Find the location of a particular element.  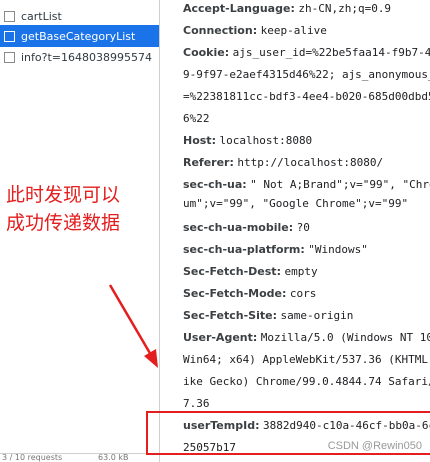

arrow-head is located at coordinates (151, 358).